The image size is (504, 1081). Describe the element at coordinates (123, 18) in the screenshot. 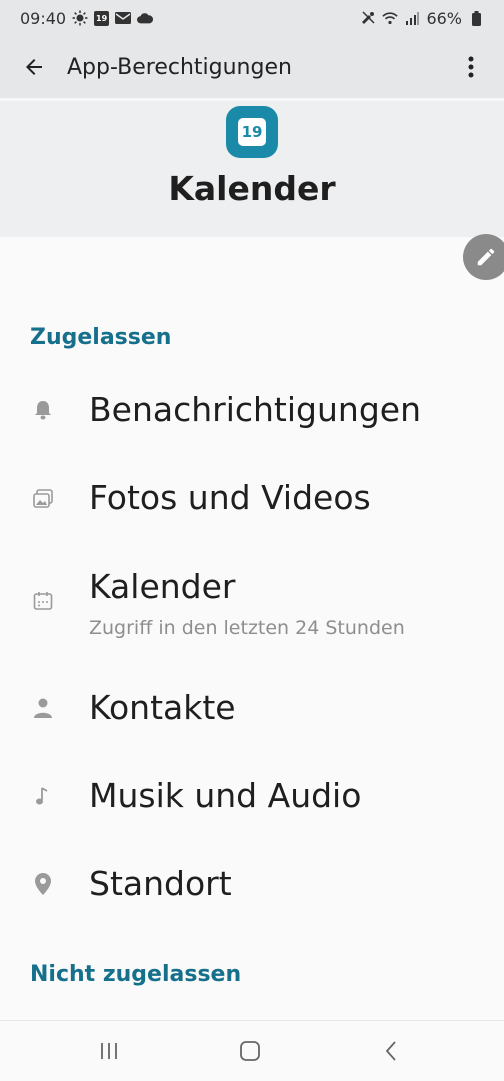

I see `mail-icon` at that location.